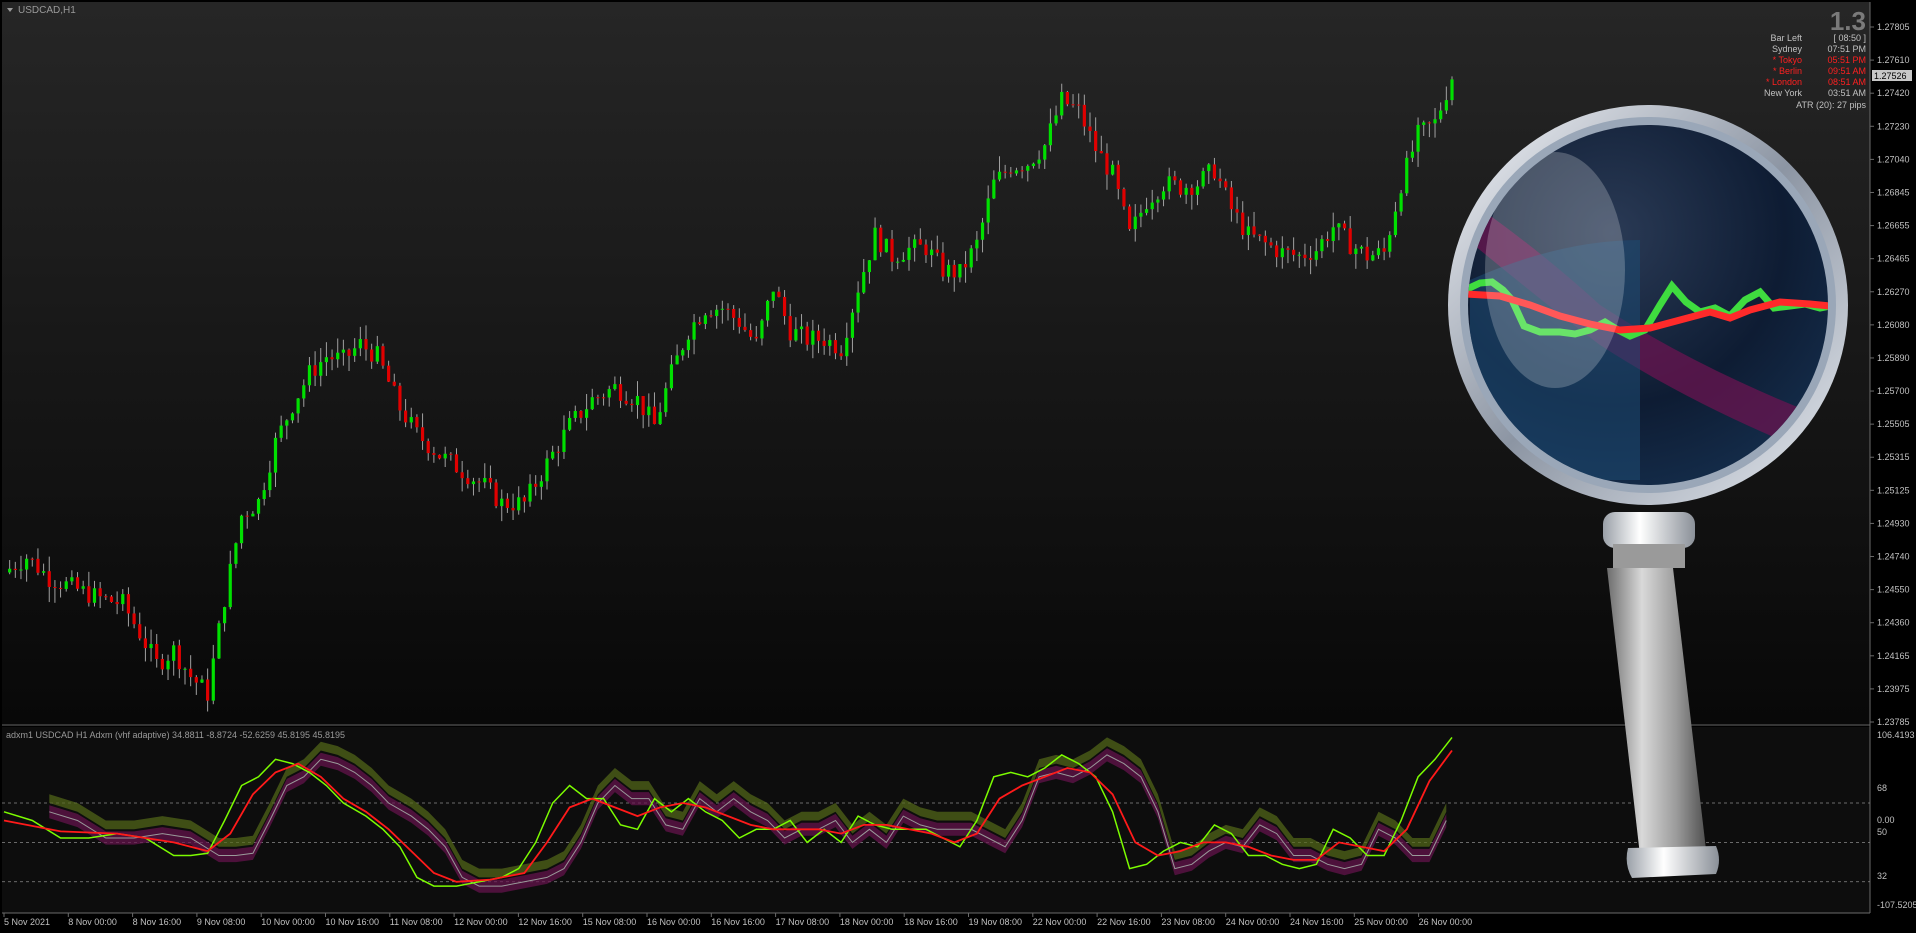 The width and height of the screenshot is (1916, 933). What do you see at coordinates (610, 922) in the screenshot?
I see `time-tick-label: 15 Nov 08:00` at bounding box center [610, 922].